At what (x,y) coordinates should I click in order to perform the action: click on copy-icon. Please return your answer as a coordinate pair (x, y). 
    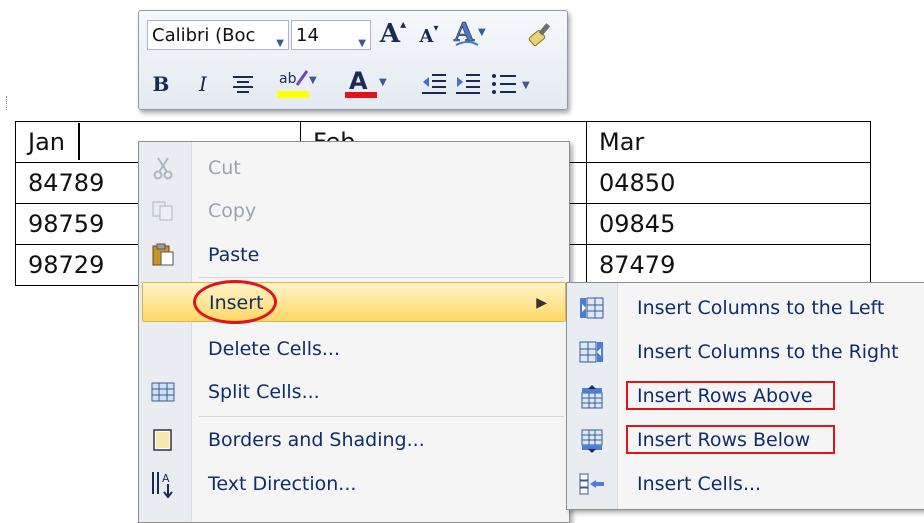
    Looking at the image, I should click on (163, 211).